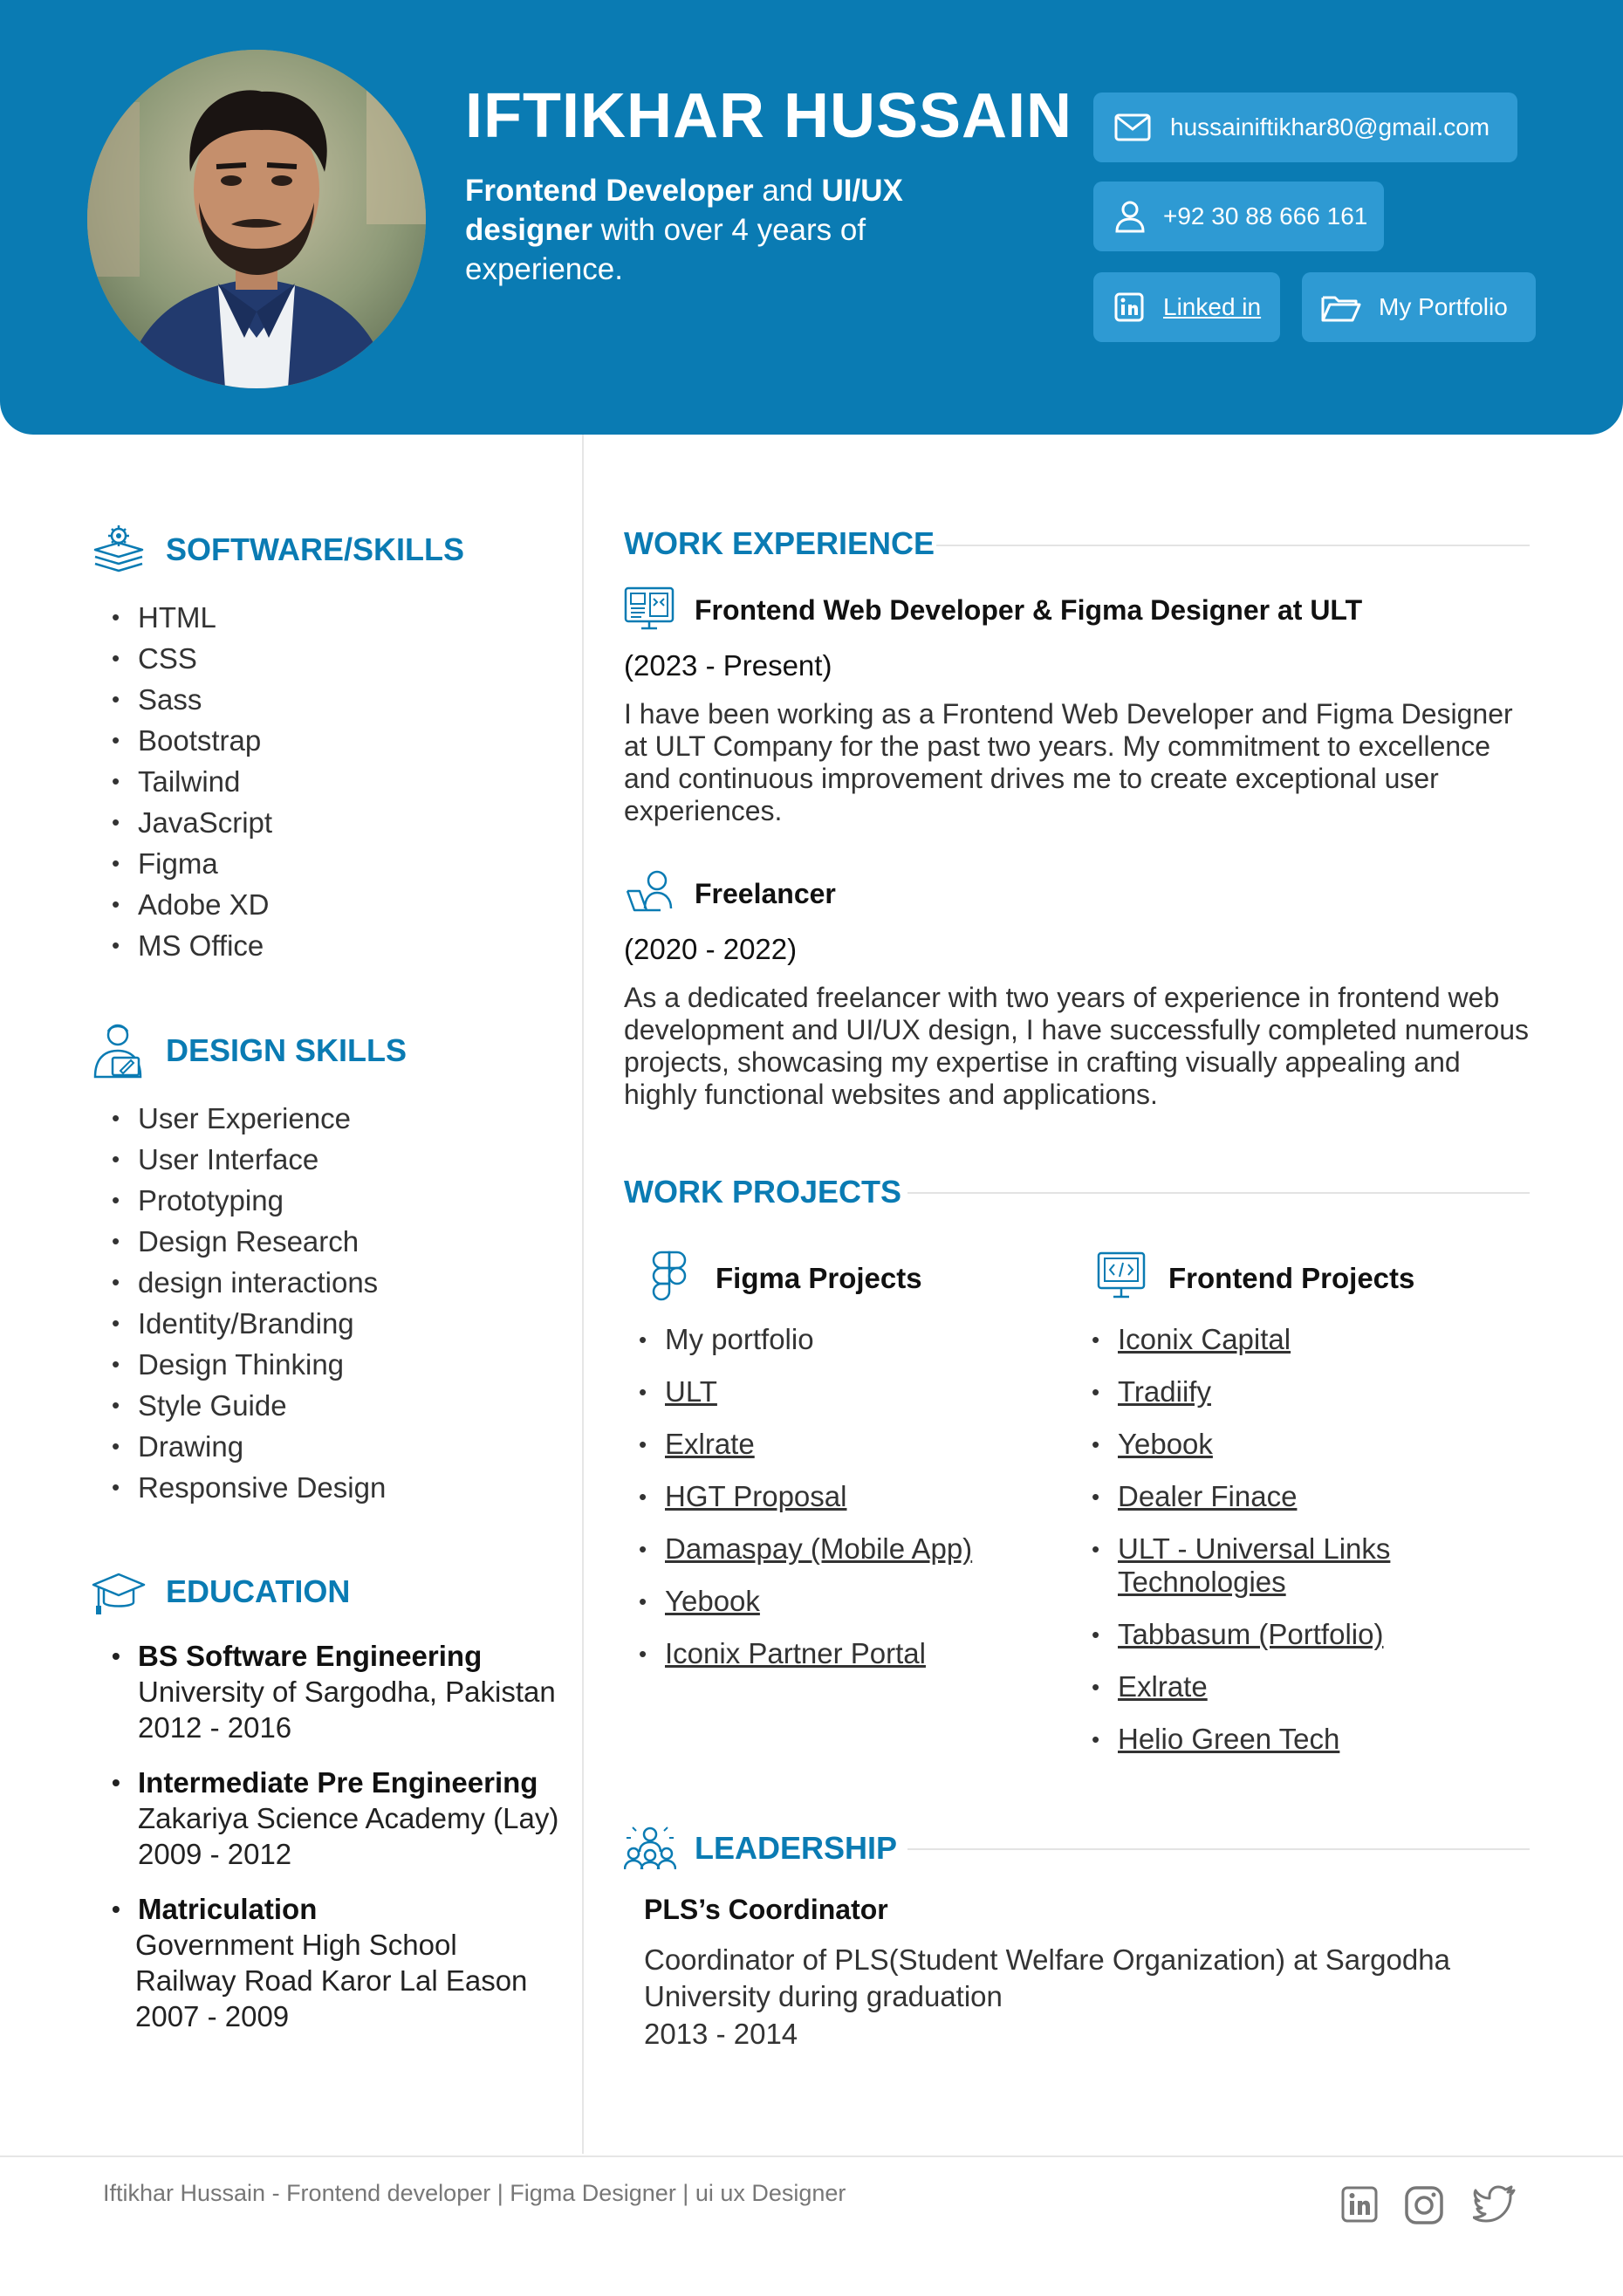 The width and height of the screenshot is (1623, 2296). I want to click on skills-heading: SOFTWARE/SKILLS, so click(315, 549).